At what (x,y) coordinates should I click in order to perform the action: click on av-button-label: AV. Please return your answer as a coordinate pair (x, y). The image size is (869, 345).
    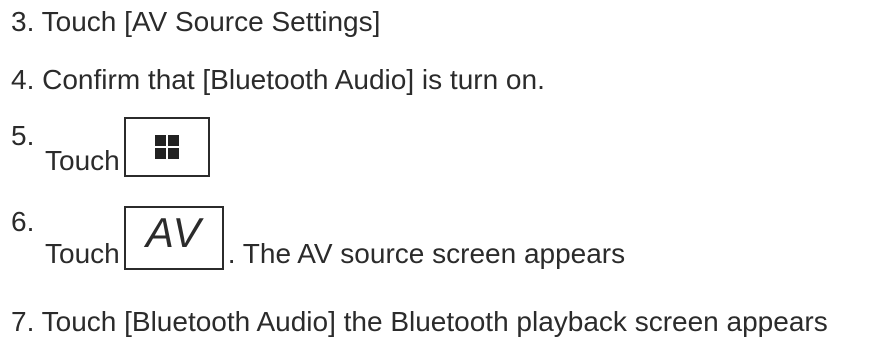
    Looking at the image, I should click on (173, 232).